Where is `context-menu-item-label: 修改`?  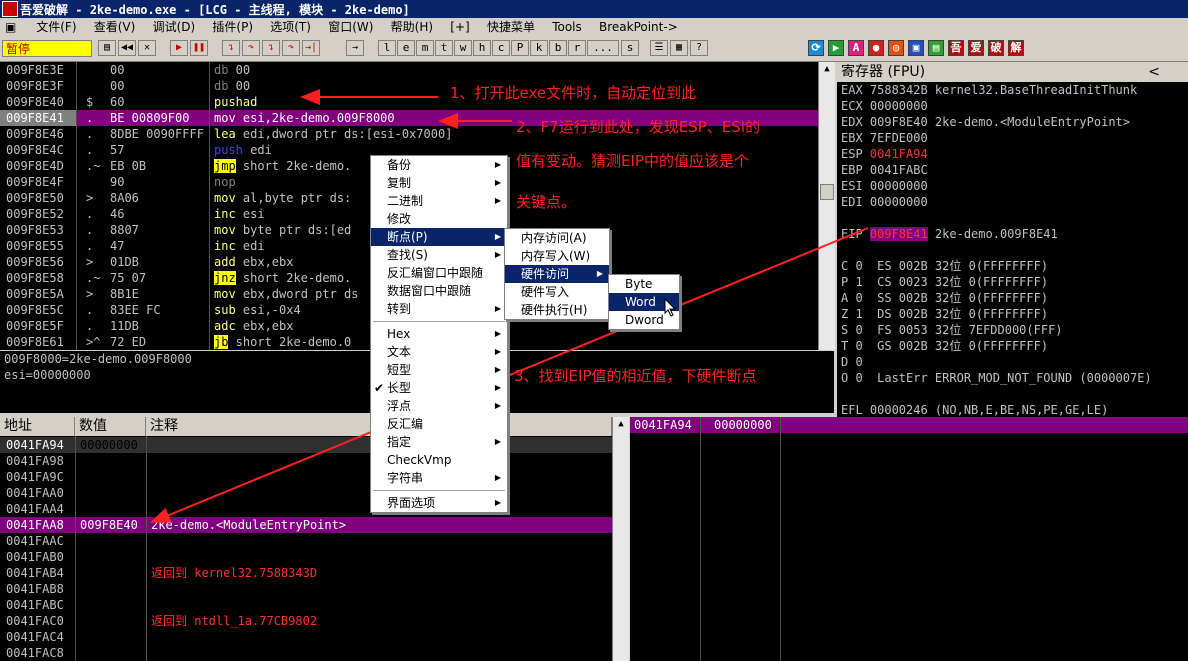
context-menu-item-label: 修改 is located at coordinates (399, 219).